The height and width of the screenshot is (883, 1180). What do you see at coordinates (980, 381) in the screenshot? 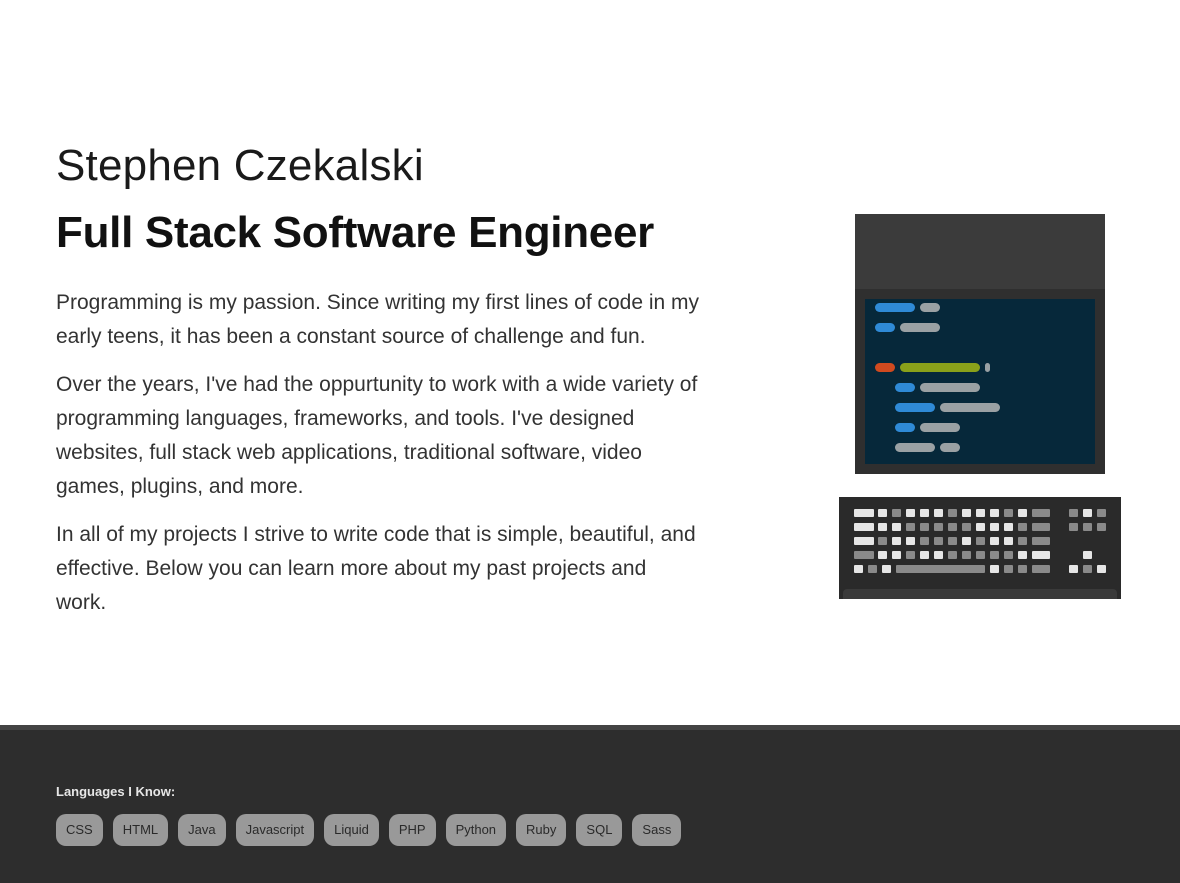
I see `monitor-screen` at bounding box center [980, 381].